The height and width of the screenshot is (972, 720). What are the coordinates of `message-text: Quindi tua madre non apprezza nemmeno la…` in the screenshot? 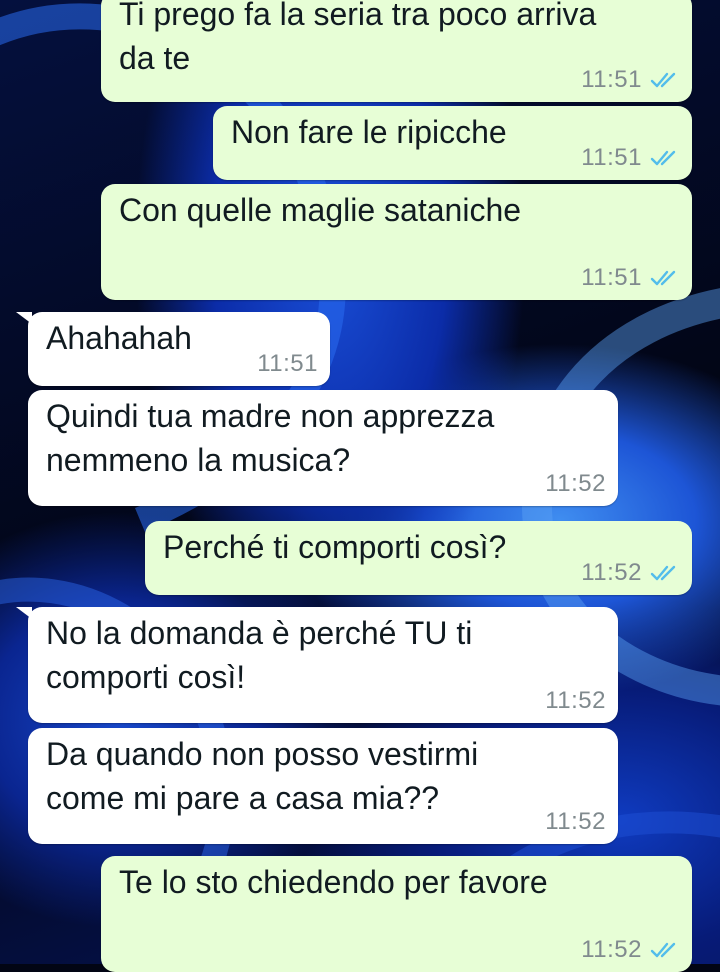 It's located at (270, 438).